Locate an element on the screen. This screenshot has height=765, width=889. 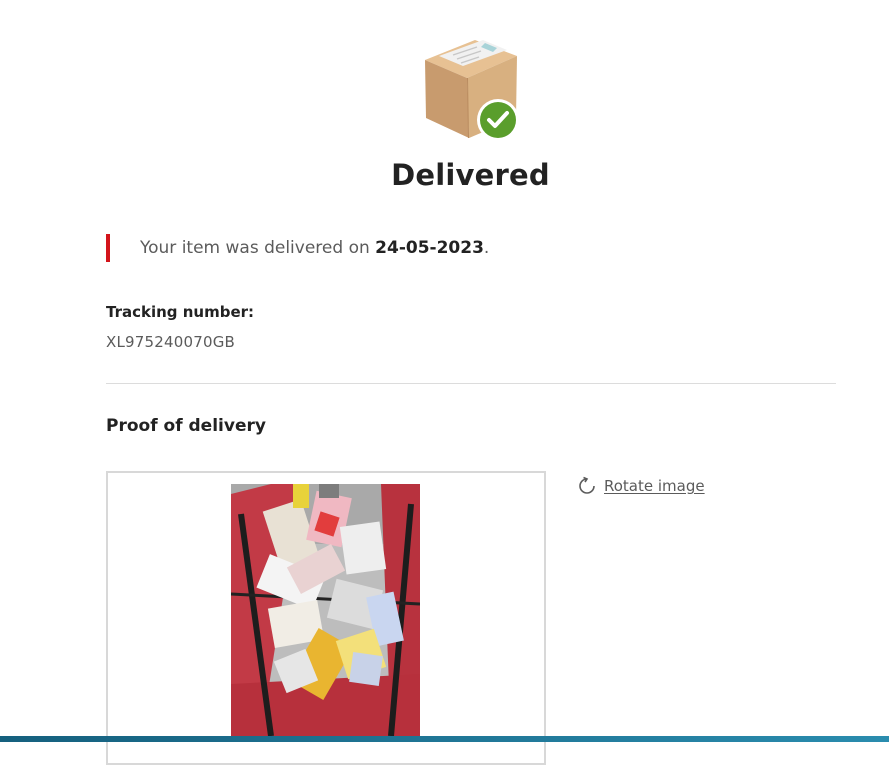
divider is located at coordinates (471, 383).